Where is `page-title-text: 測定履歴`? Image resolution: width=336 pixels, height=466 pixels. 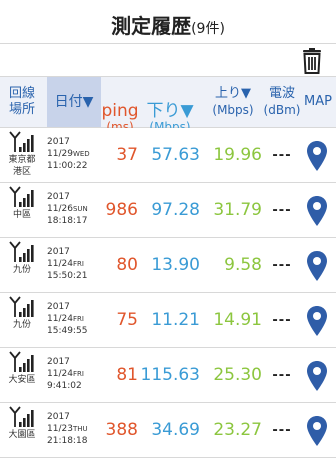
page-title-text: 測定履歴 is located at coordinates (151, 26).